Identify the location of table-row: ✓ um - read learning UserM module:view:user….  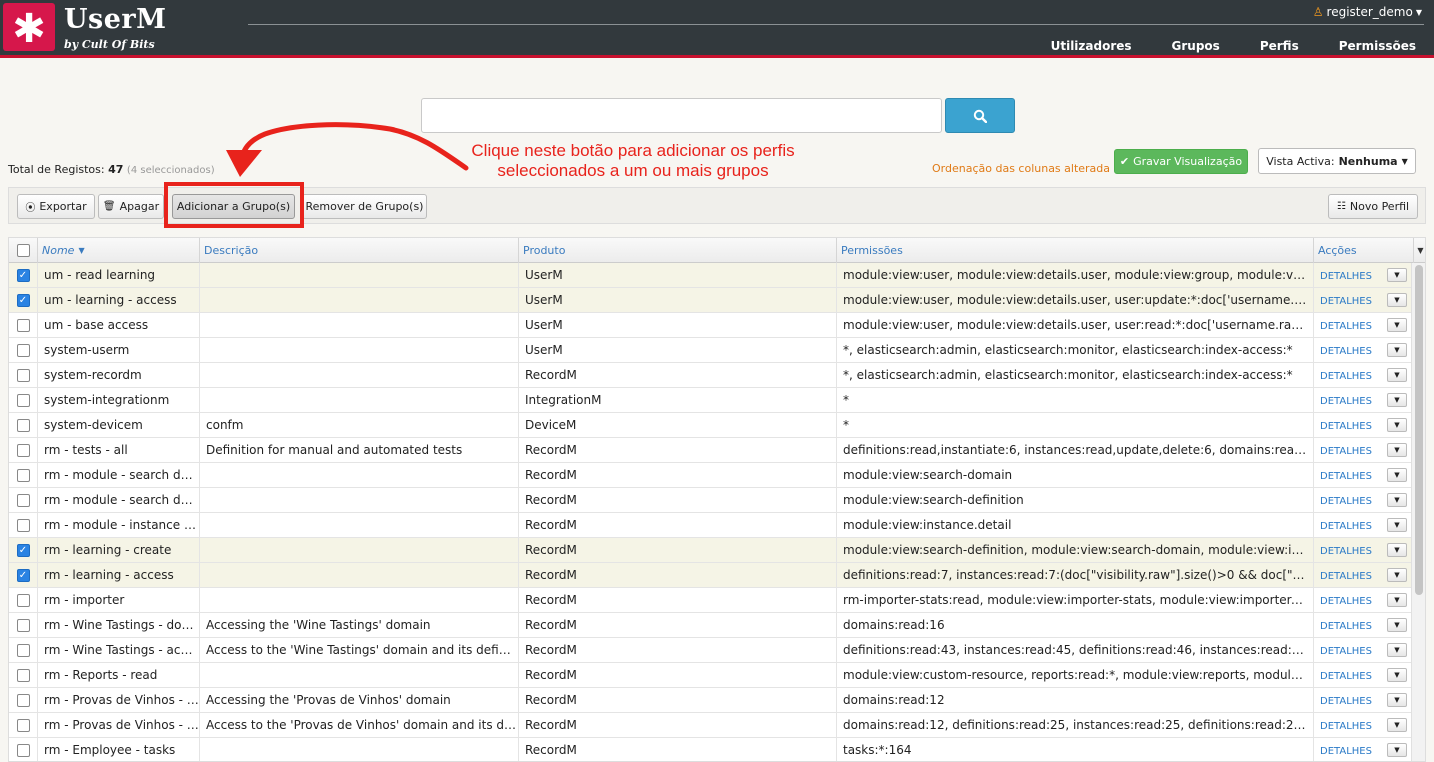
(711, 275).